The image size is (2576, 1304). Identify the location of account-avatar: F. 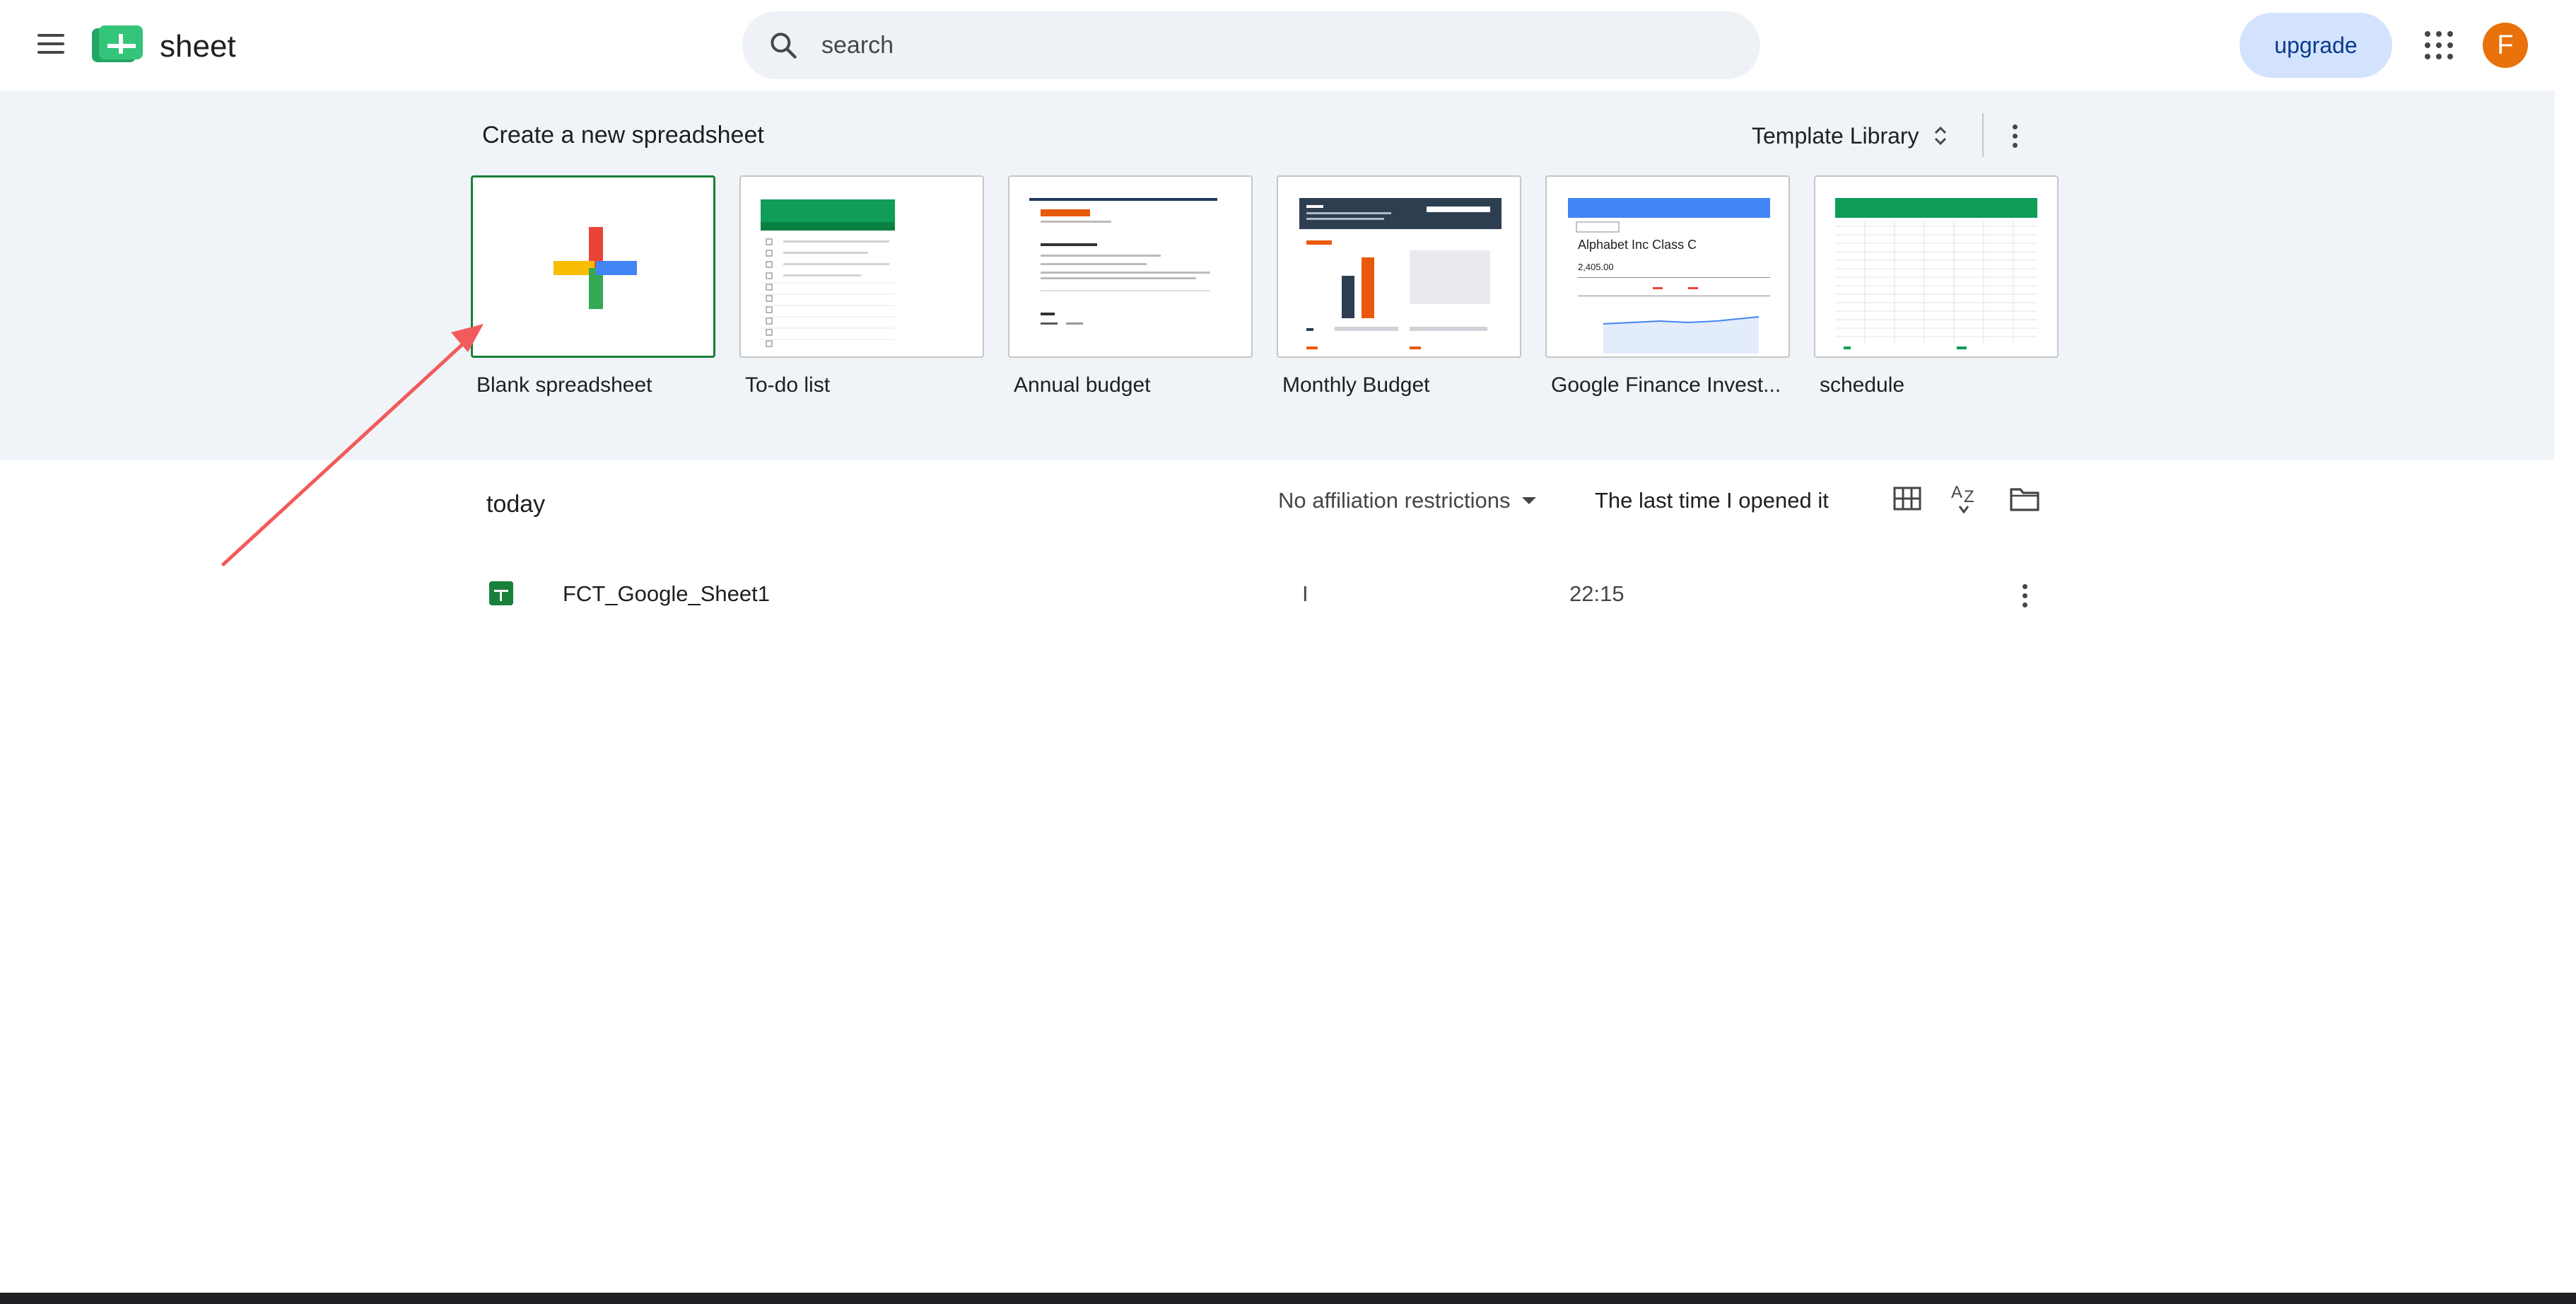
(2506, 45).